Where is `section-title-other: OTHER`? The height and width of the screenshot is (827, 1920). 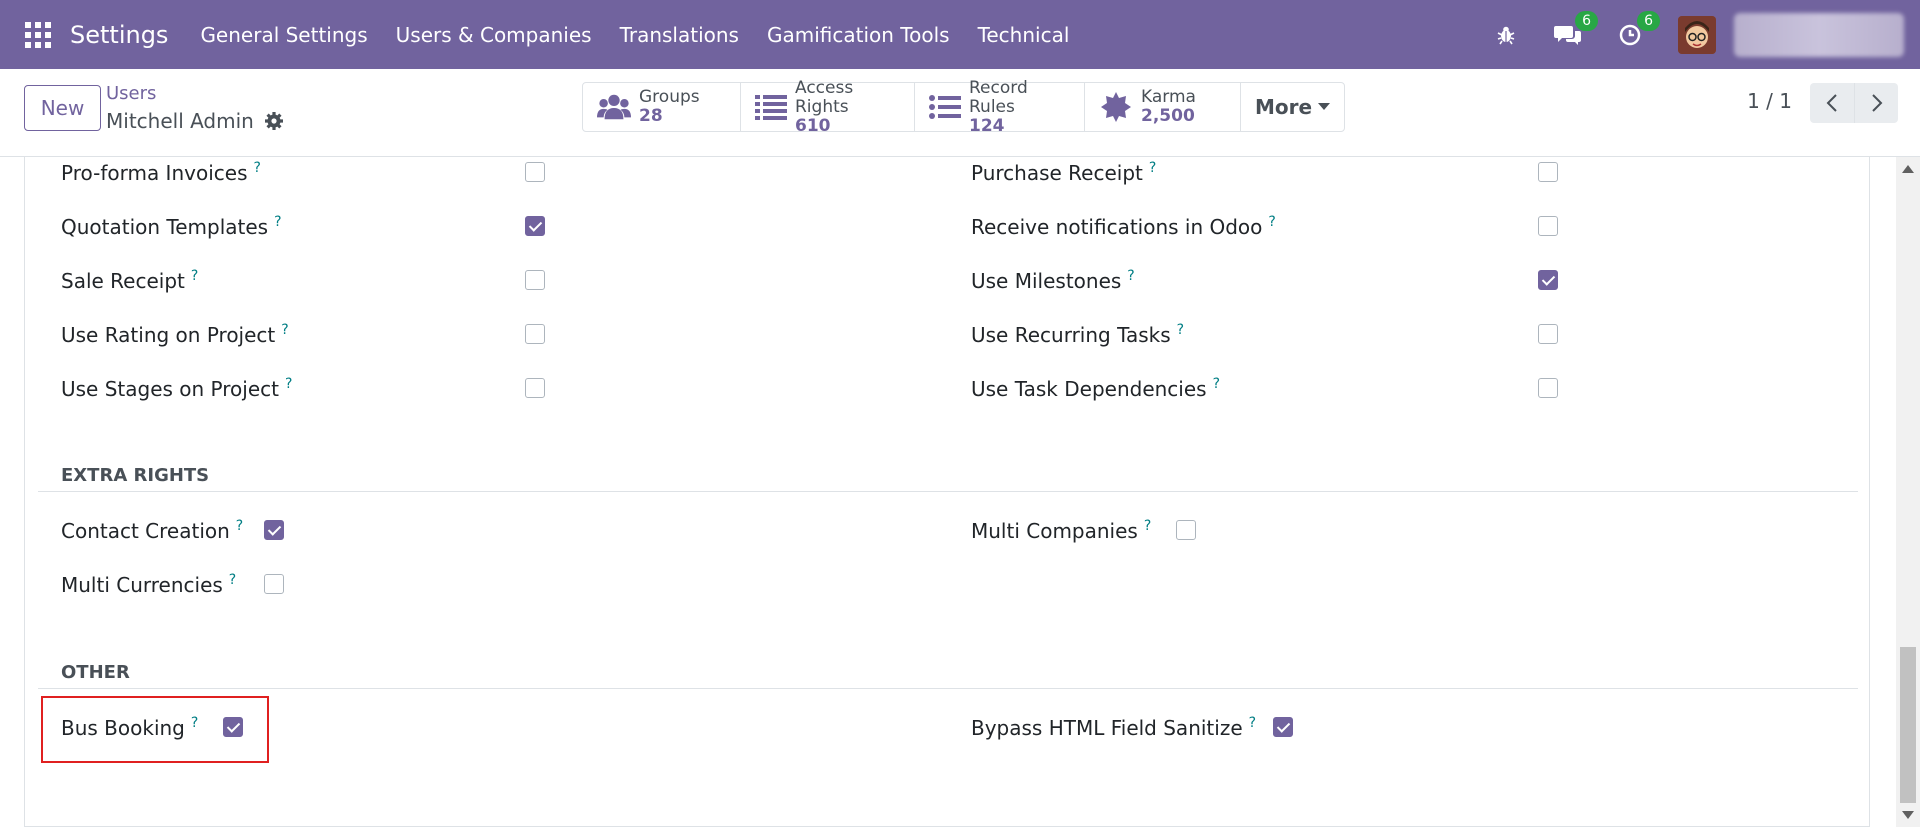 section-title-other: OTHER is located at coordinates (95, 672).